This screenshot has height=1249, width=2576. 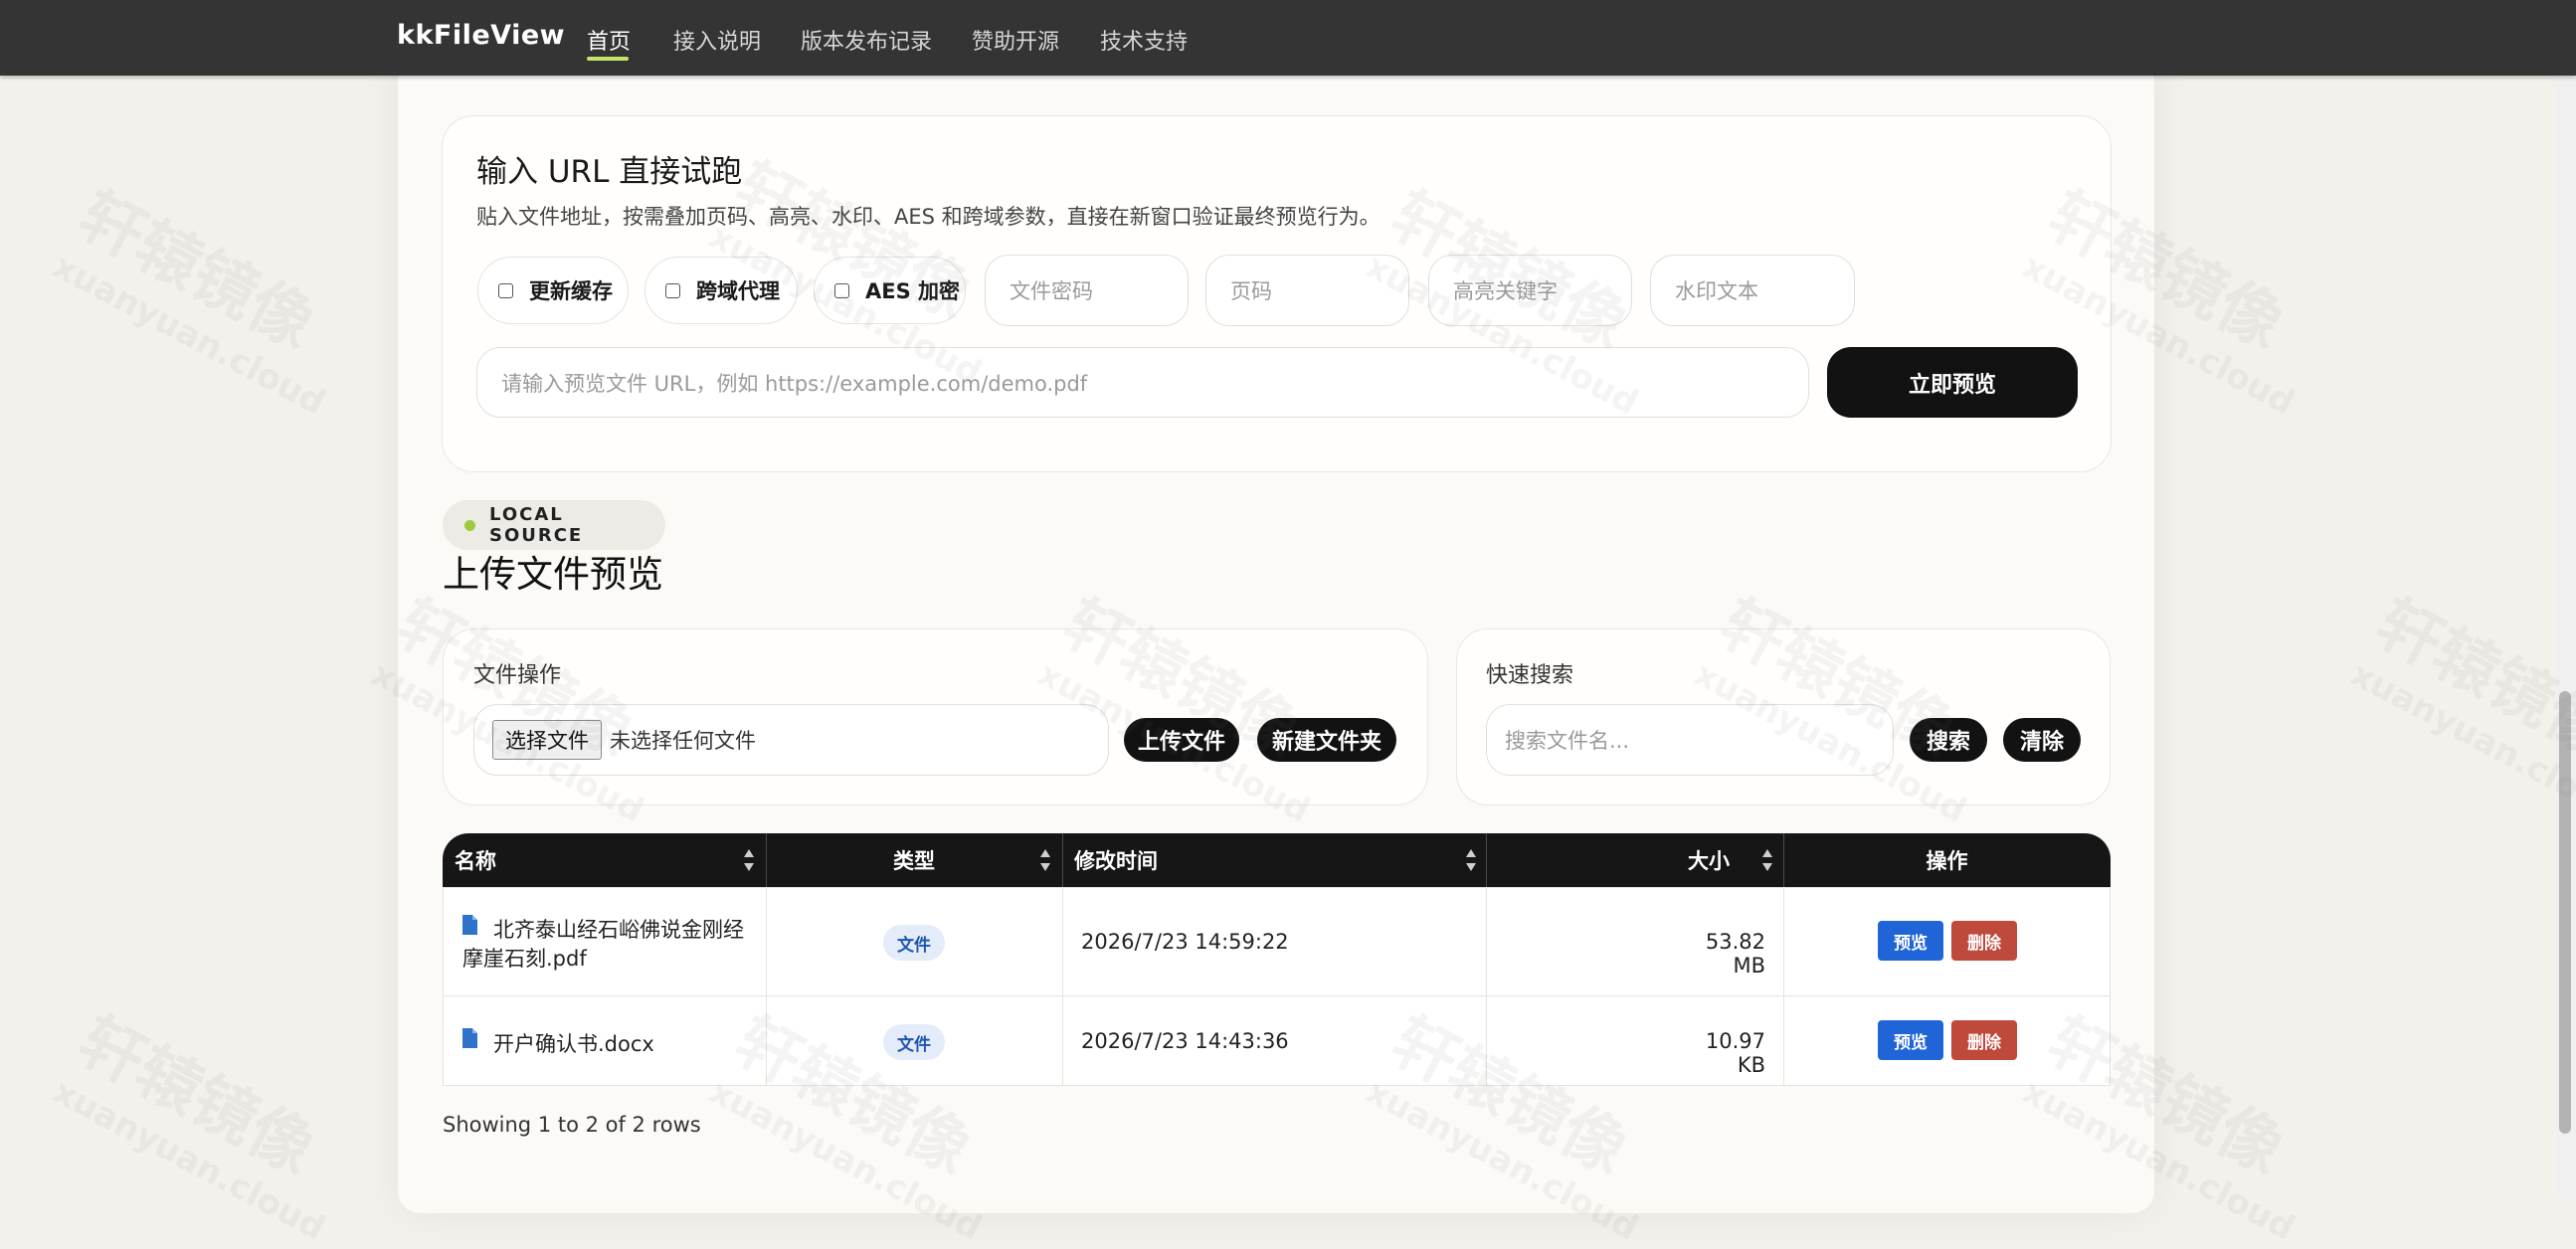 What do you see at coordinates (1116, 861) in the screenshot?
I see `th-modified-label: 修改时间` at bounding box center [1116, 861].